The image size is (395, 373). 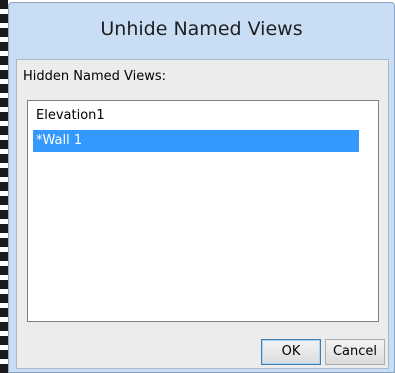 I want to click on dialog-title: Unhide Named Views, so click(x=201, y=29).